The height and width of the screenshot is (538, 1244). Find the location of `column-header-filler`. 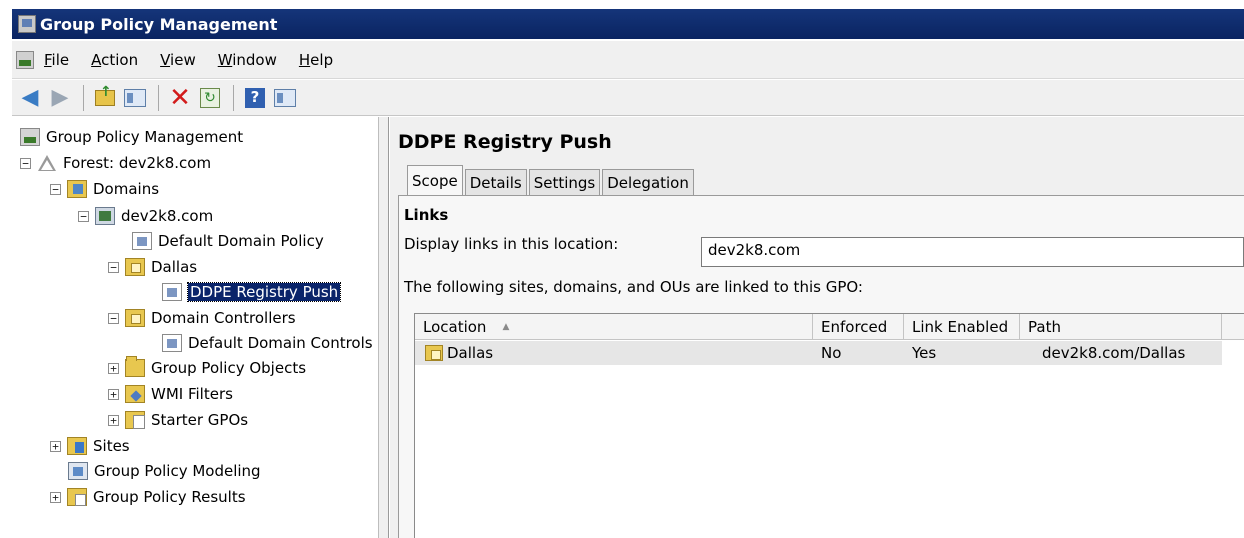

column-header-filler is located at coordinates (1233, 327).